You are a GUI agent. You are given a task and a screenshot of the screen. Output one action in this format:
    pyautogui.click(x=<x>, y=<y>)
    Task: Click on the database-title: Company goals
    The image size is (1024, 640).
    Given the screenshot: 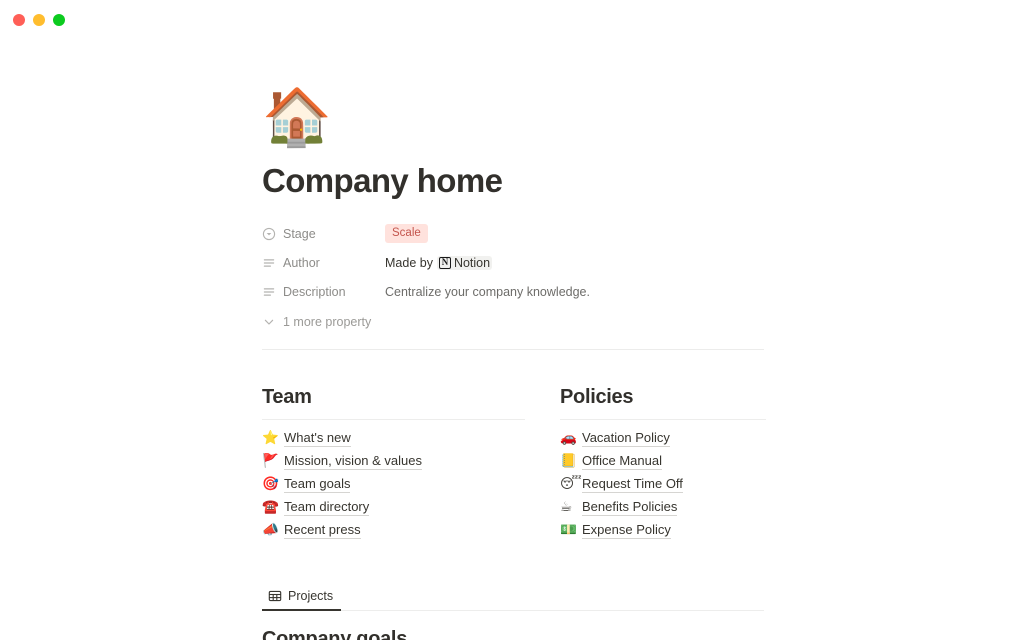 What is the action you would take?
    pyautogui.click(x=335, y=634)
    